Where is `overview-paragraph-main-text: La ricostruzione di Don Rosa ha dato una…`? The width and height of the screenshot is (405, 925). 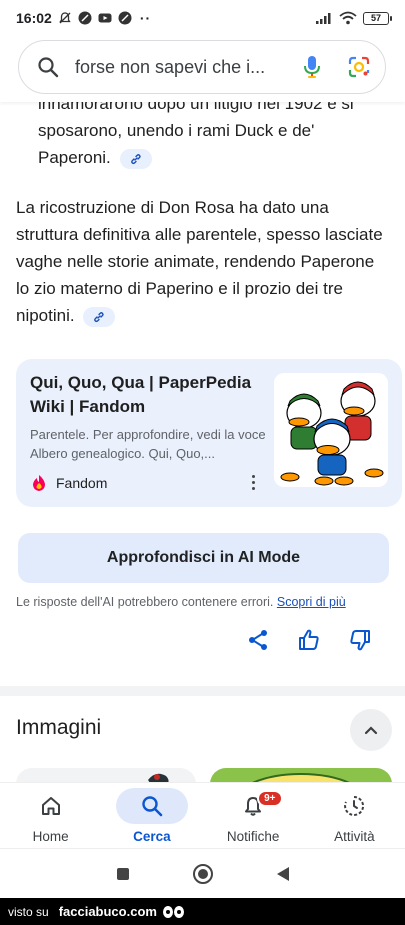
overview-paragraph-main-text: La ricostruzione di Don Rosa ha dato una… is located at coordinates (199, 261).